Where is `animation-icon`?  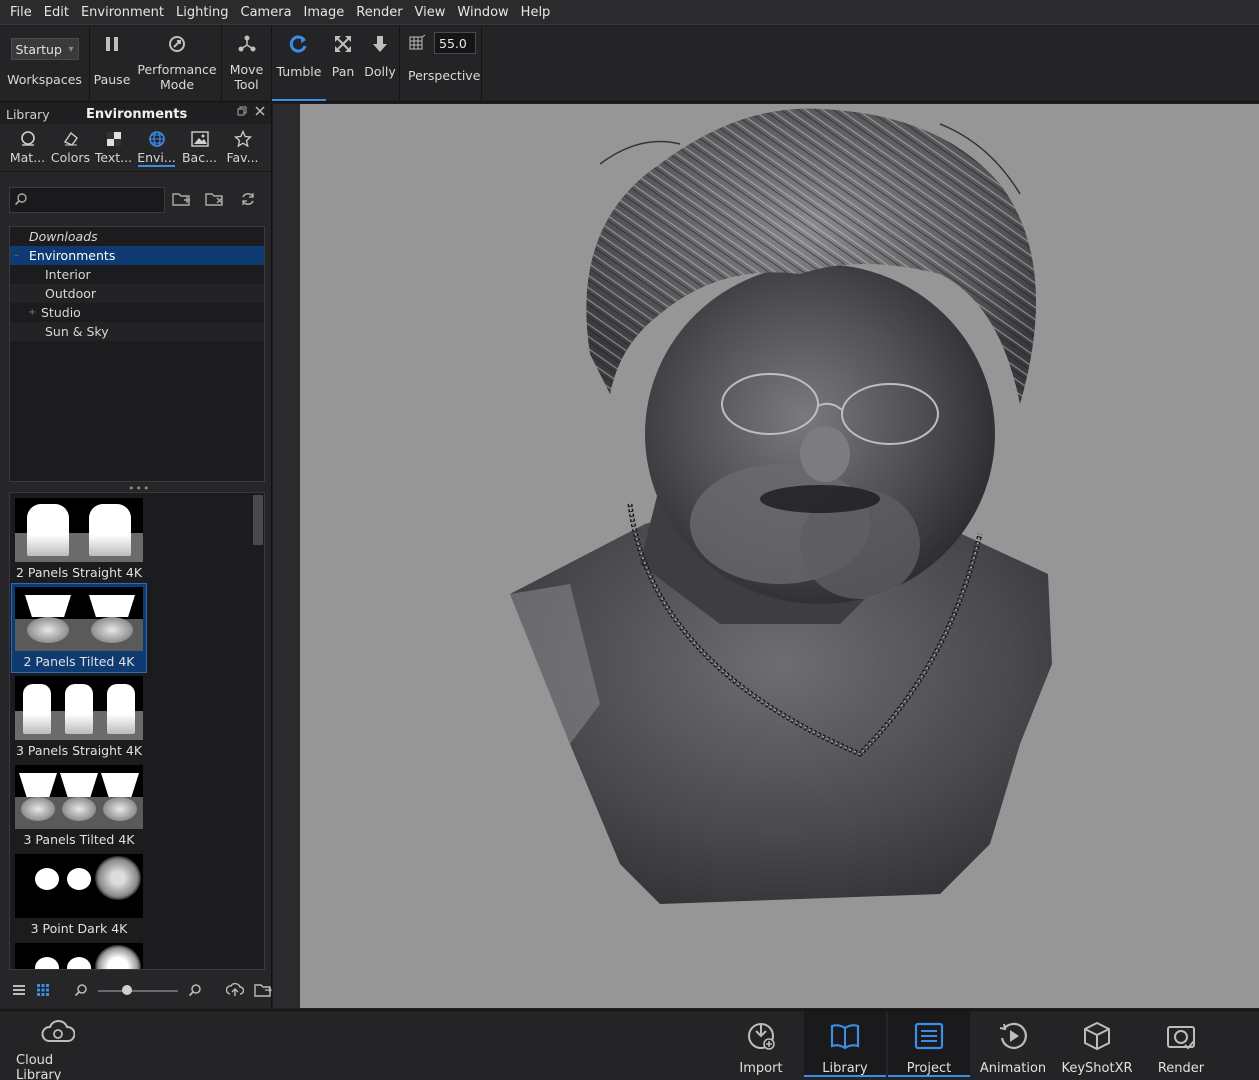 animation-icon is located at coordinates (1013, 1036).